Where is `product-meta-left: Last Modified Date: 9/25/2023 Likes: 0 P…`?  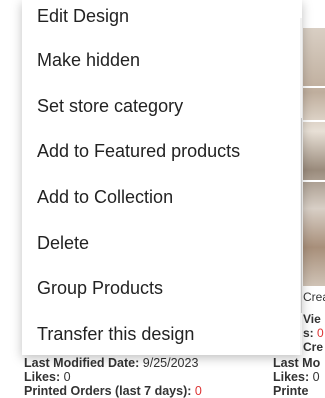
product-meta-left: Last Modified Date: 9/25/2023 Likes: 0 P… is located at coordinates (113, 377).